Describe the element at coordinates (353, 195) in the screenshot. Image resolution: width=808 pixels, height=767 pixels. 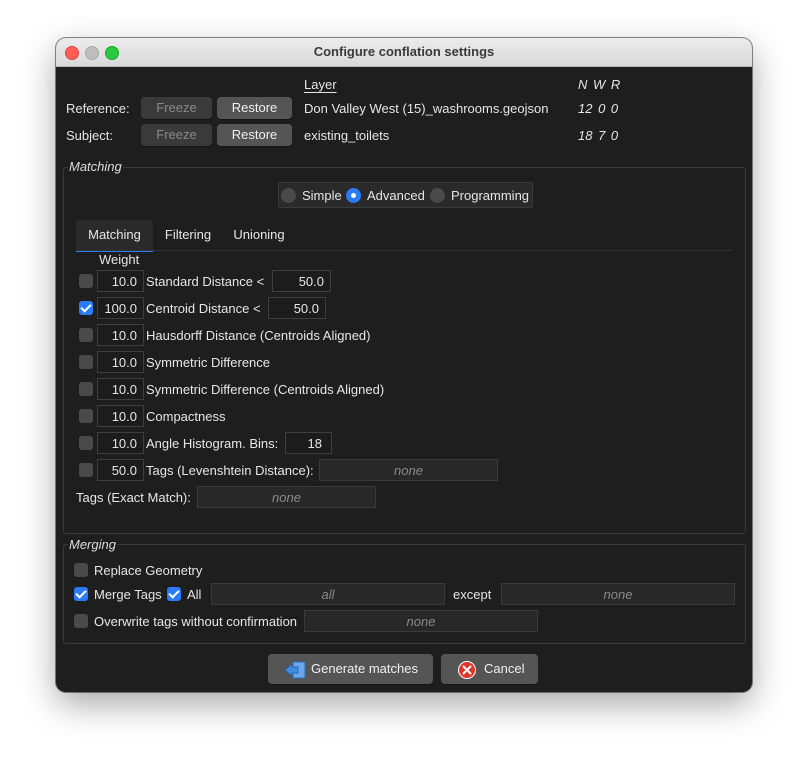
I see `mode-advanced-radio` at that location.